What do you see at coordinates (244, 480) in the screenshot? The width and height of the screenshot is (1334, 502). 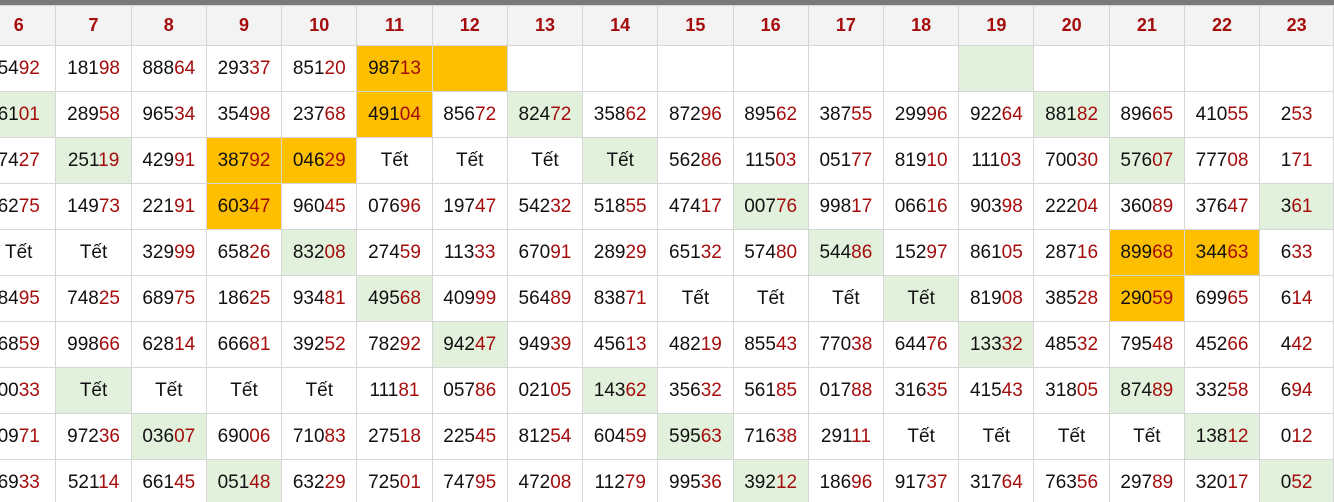 I see `result-cell: 05148` at bounding box center [244, 480].